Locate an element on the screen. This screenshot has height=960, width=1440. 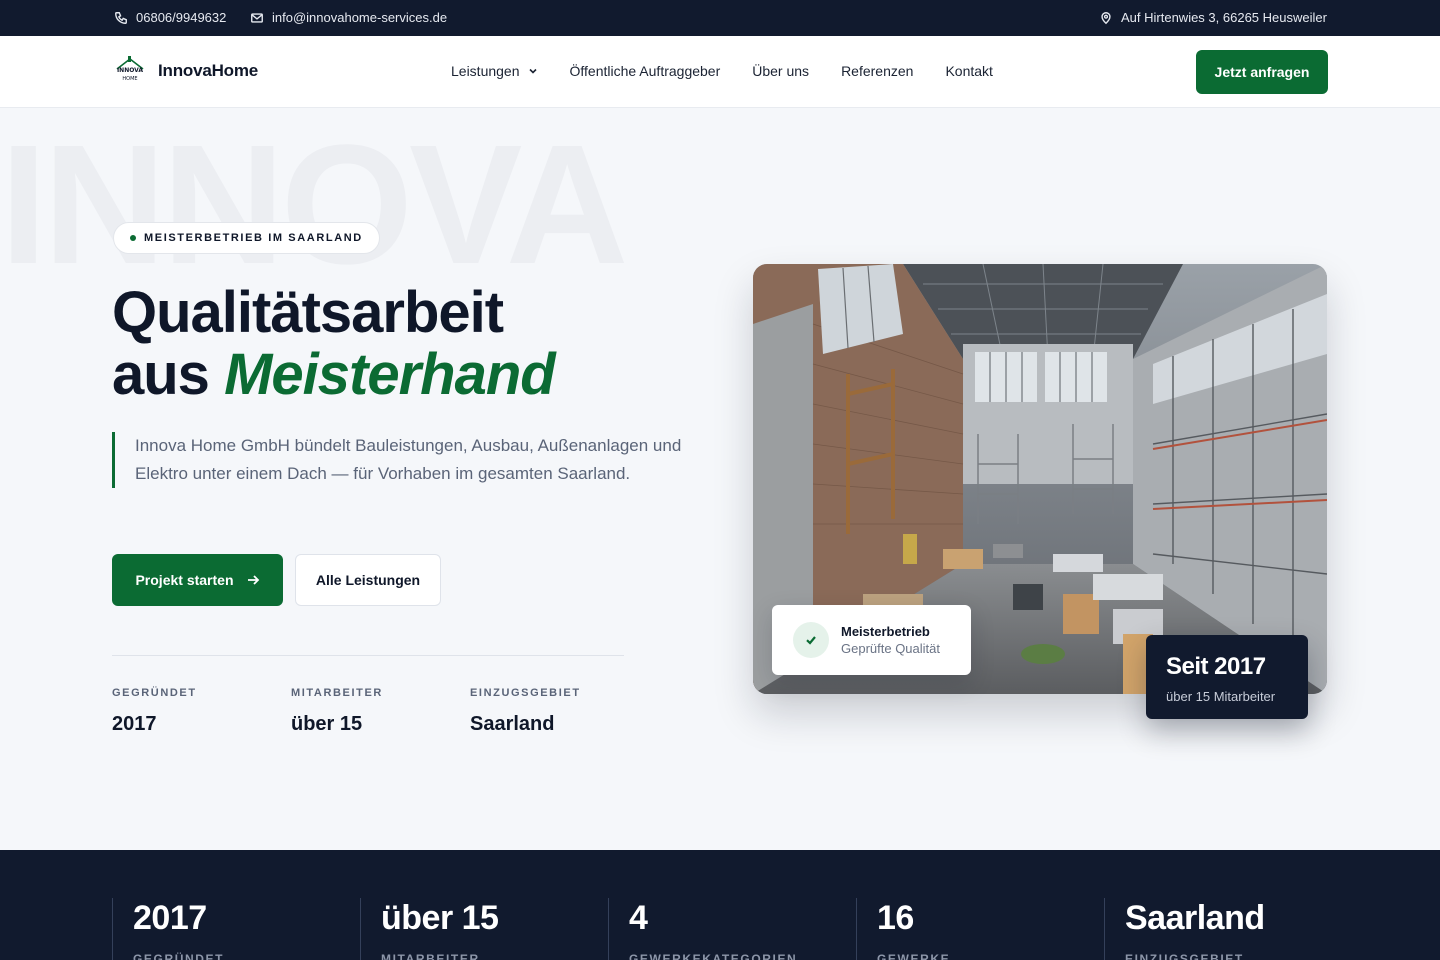
phone-icon is located at coordinates (121, 17).